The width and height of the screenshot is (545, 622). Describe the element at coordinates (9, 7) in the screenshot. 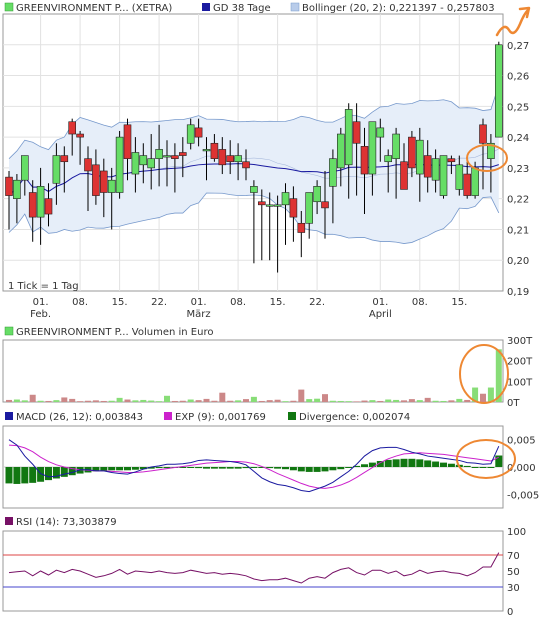

I see `price-legend-swatch` at that location.